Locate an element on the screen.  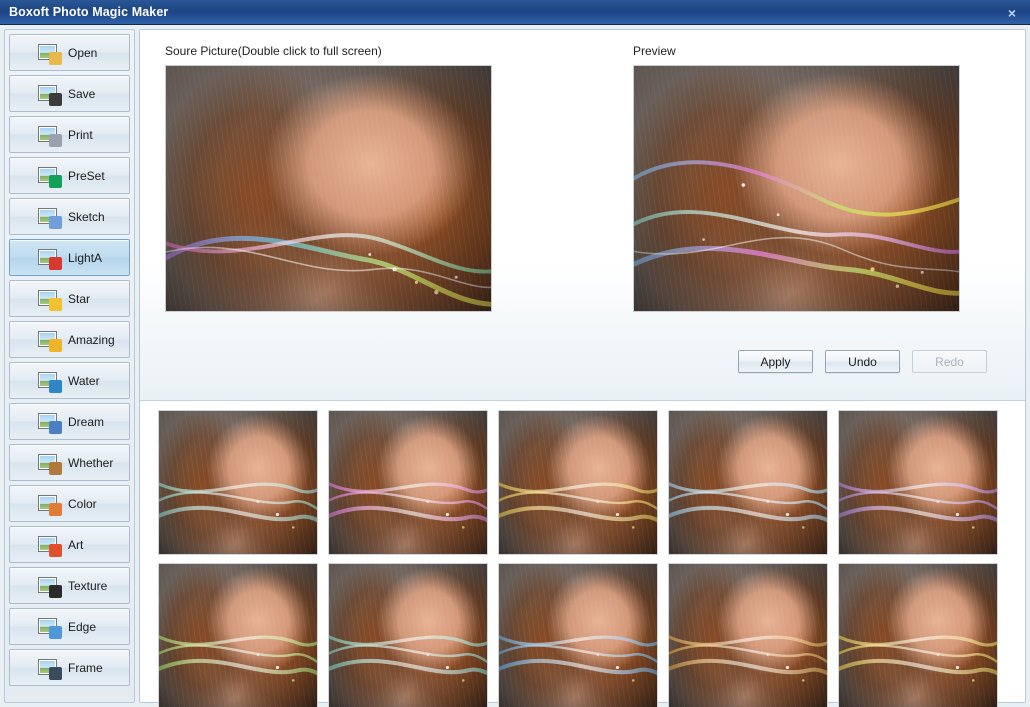
frame-icon is located at coordinates (50, 669).